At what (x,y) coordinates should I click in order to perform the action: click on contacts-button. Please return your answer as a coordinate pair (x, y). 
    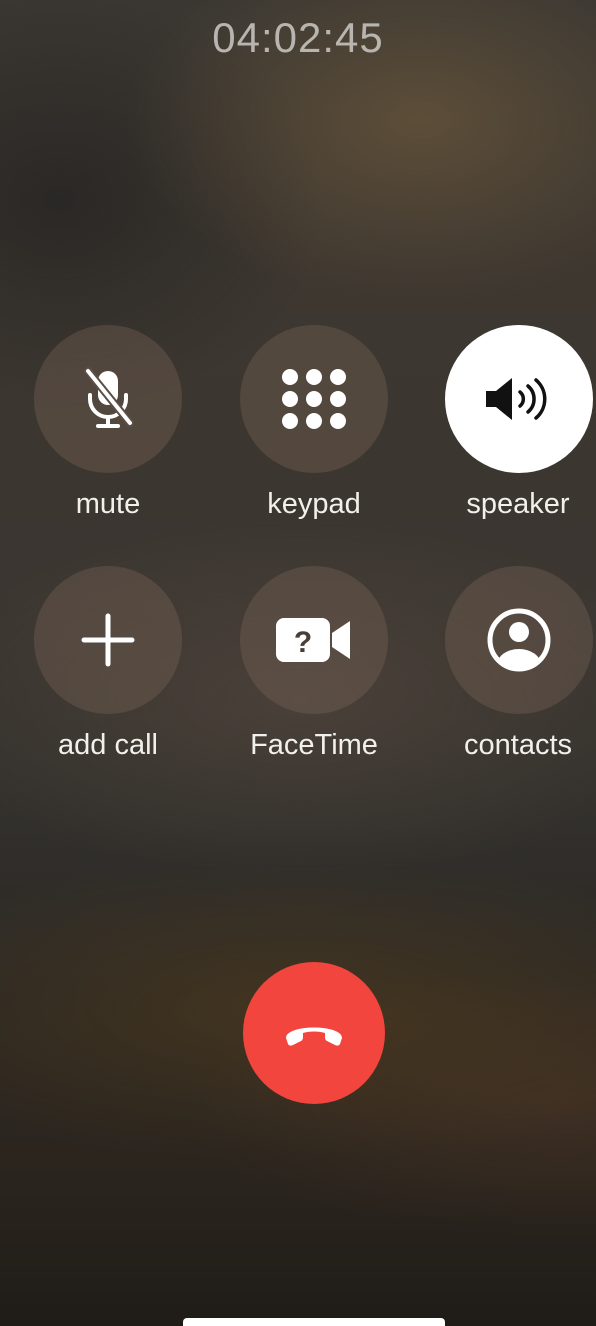
    Looking at the image, I should click on (519, 640).